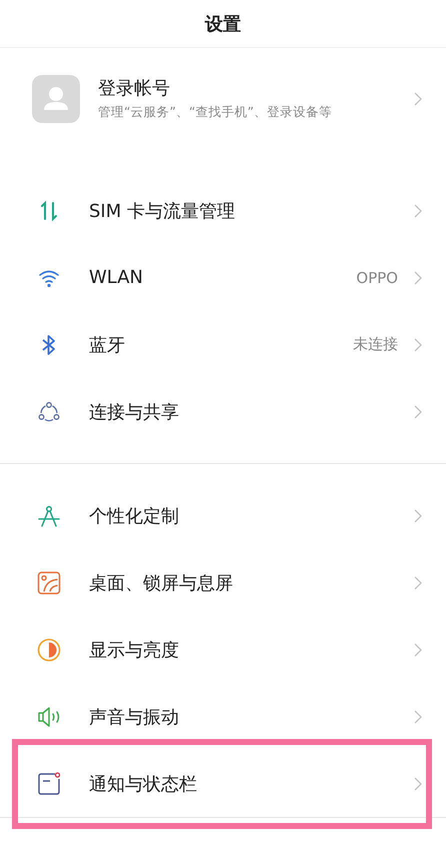 This screenshot has width=446, height=858. I want to click on picture-frame-icon, so click(49, 582).